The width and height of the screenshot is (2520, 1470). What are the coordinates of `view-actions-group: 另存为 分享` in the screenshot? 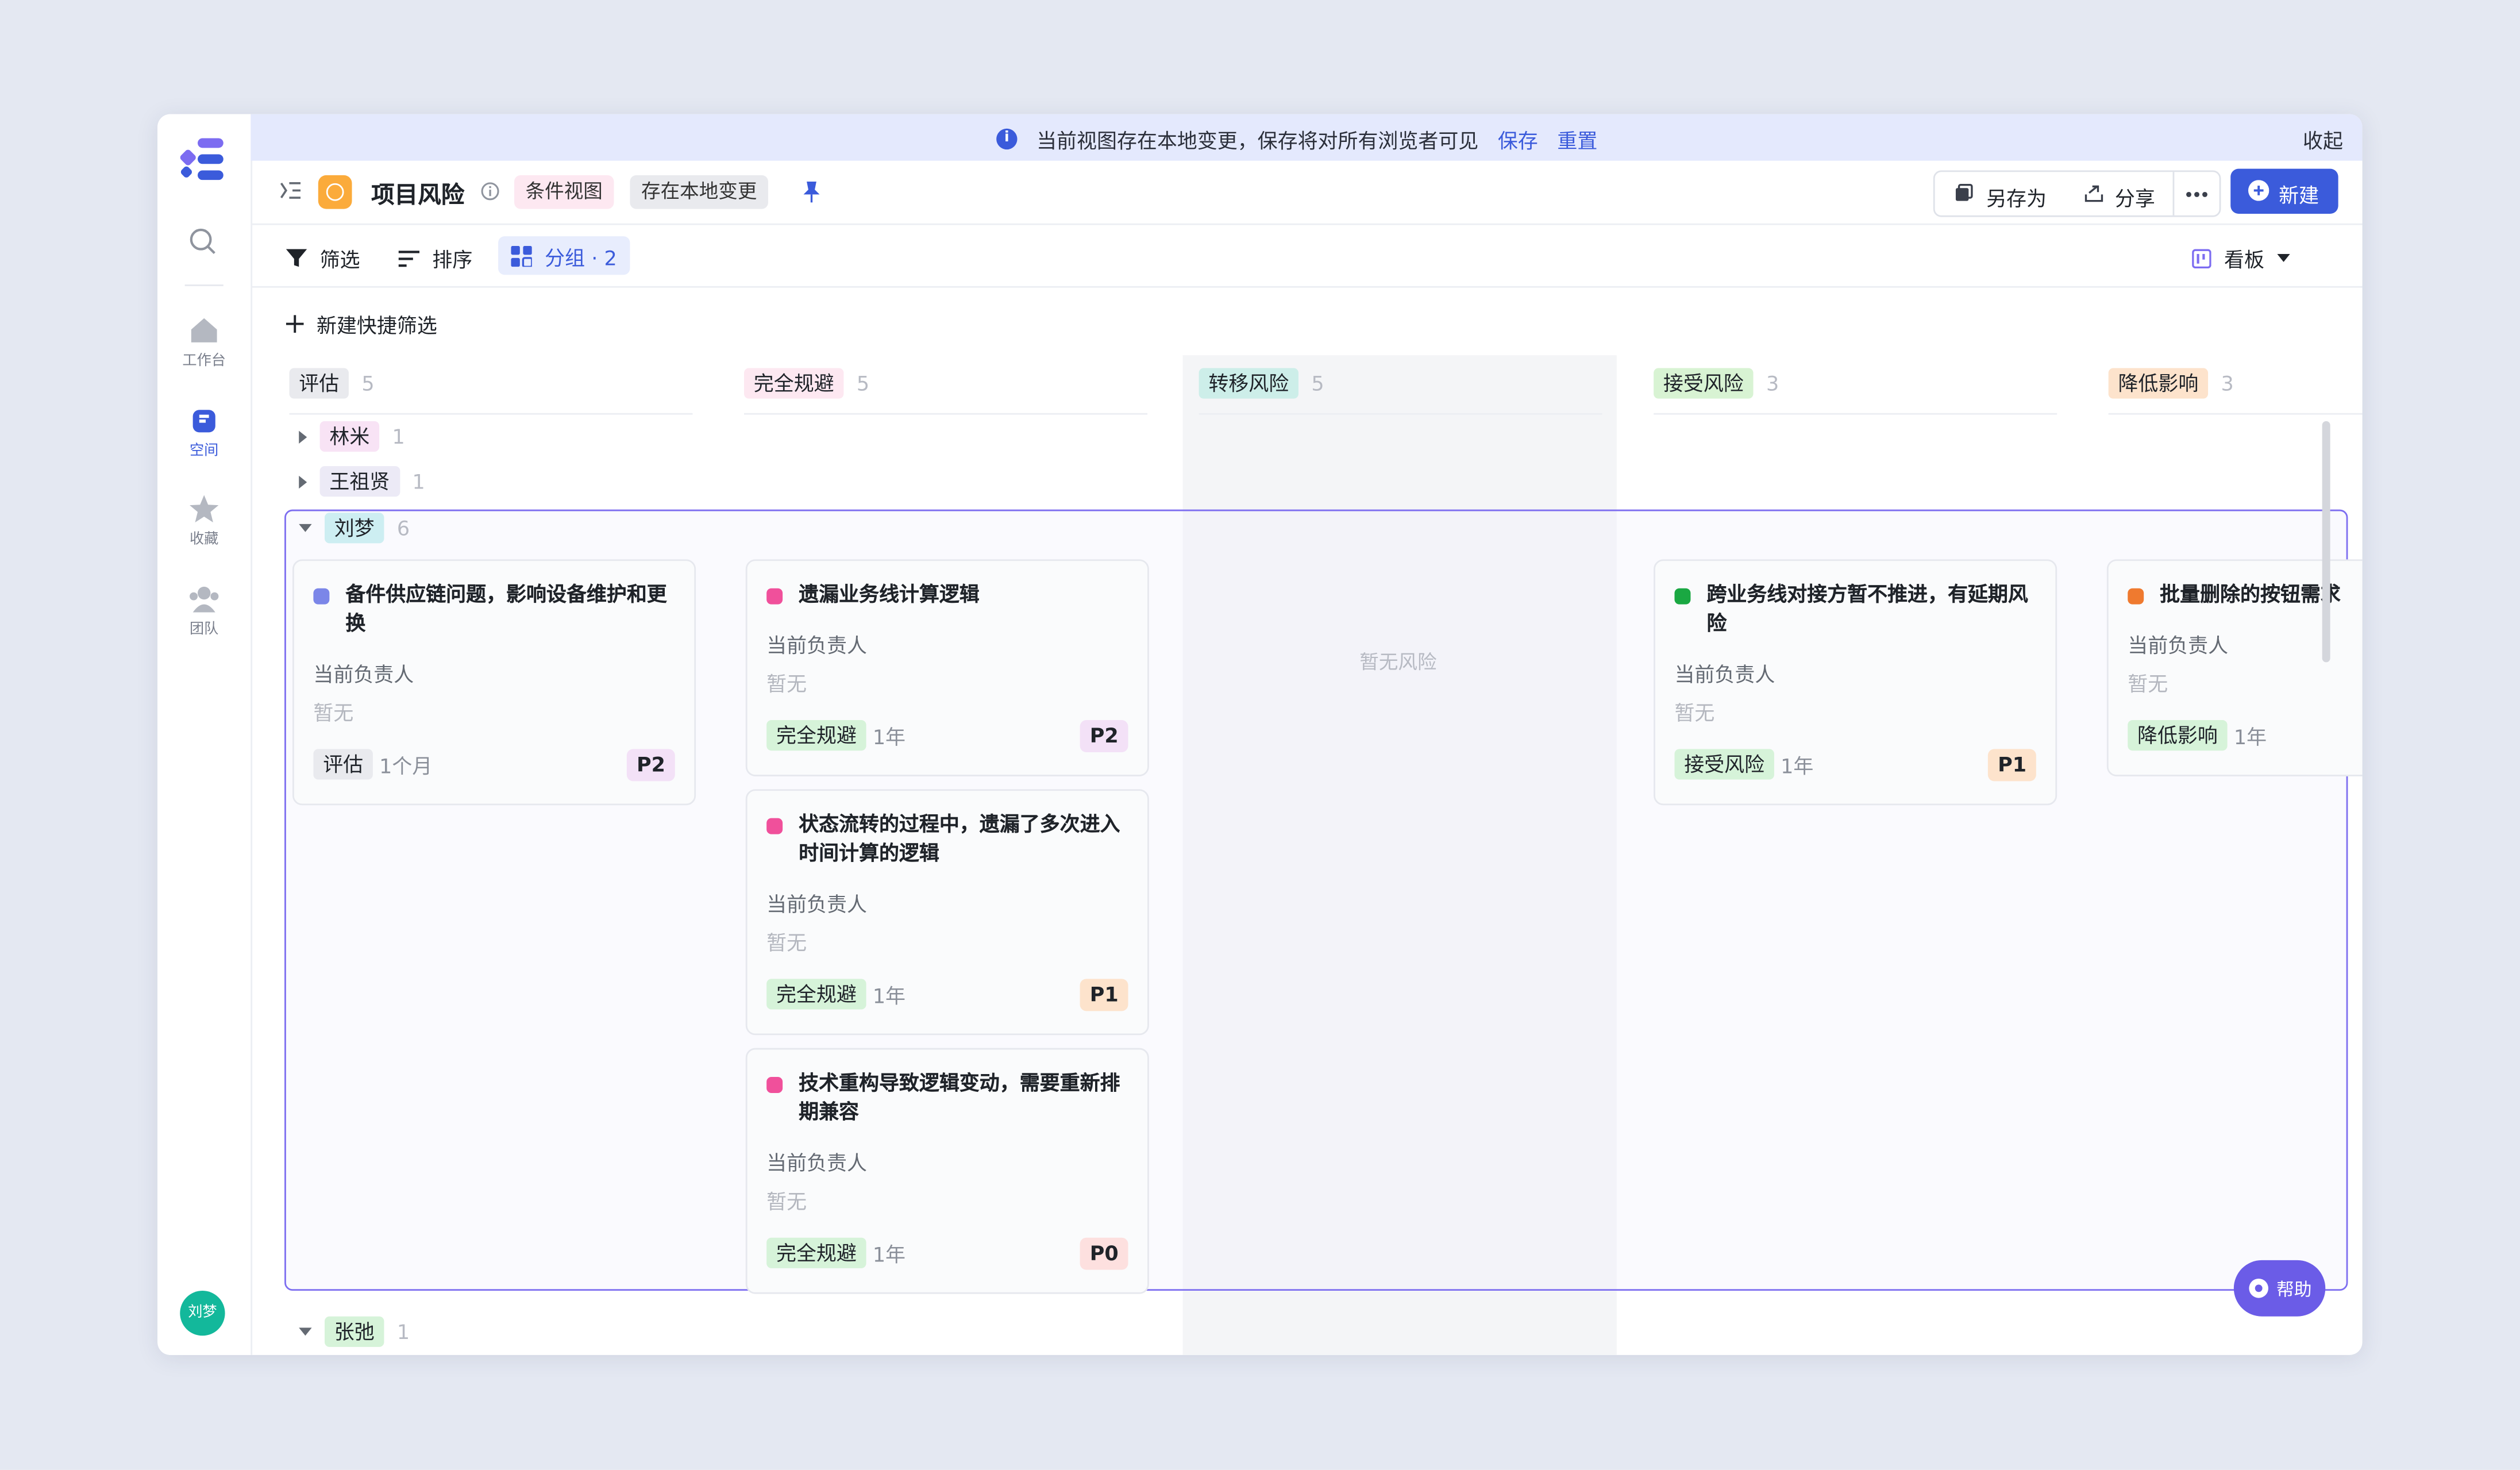 It's located at (2077, 193).